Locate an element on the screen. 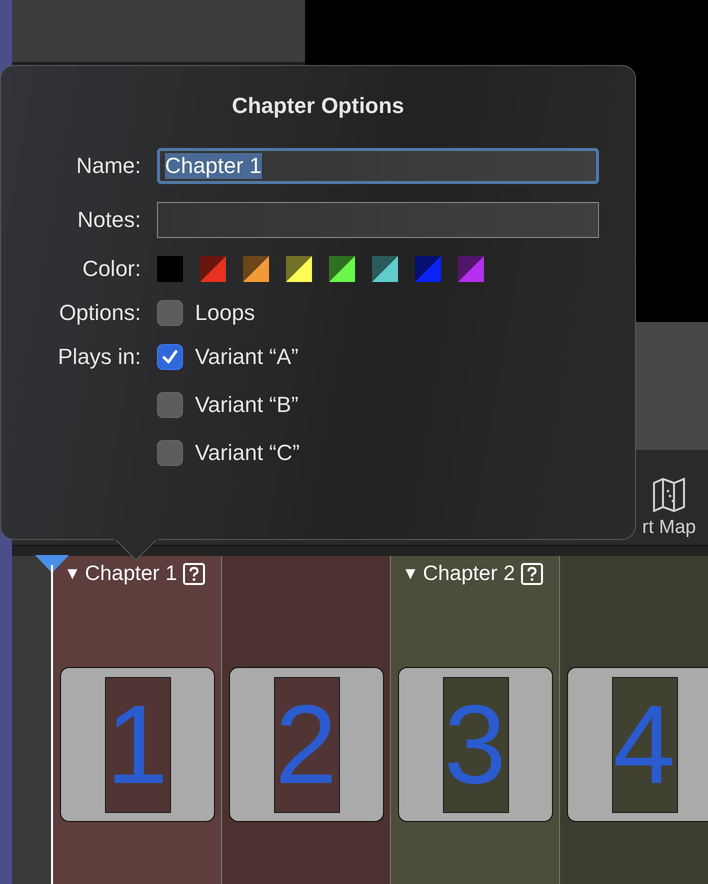 Image resolution: width=708 pixels, height=884 pixels. checkbox-label: Loops is located at coordinates (225, 313).